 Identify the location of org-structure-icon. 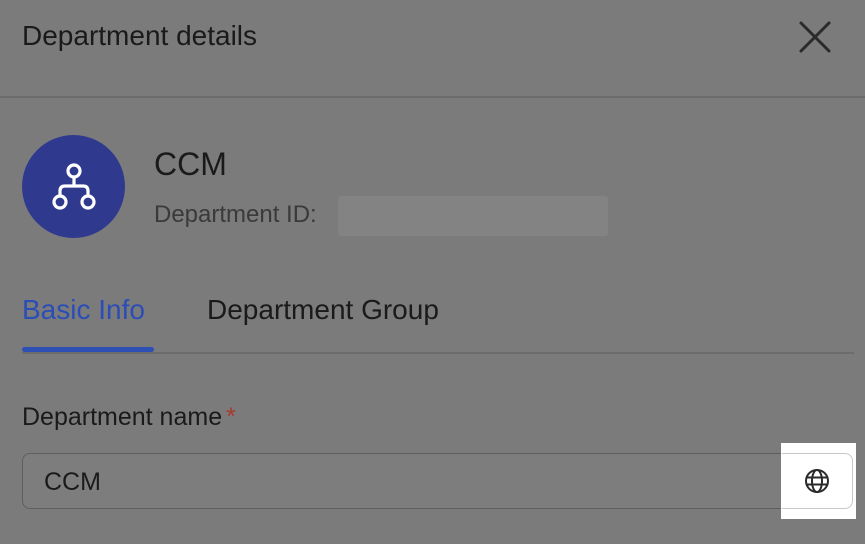
(73, 186).